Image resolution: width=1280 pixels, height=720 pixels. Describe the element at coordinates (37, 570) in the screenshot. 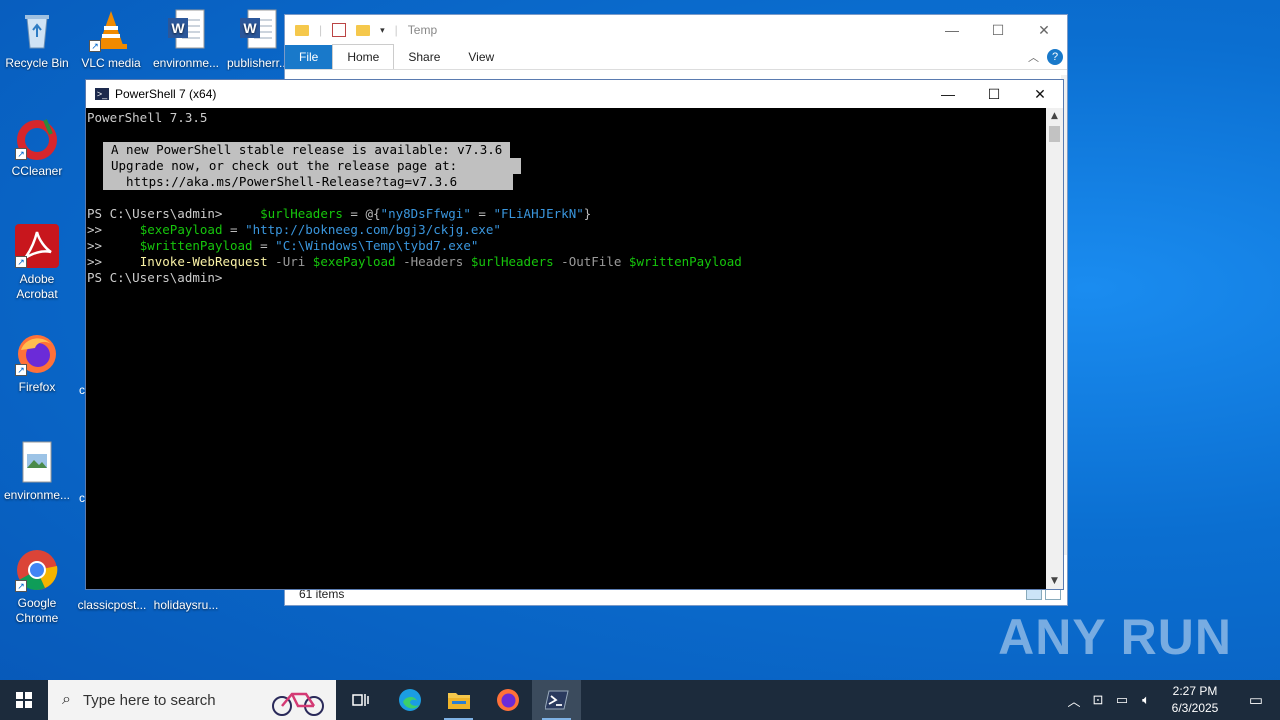

I see `chrome-icon: ↗` at that location.